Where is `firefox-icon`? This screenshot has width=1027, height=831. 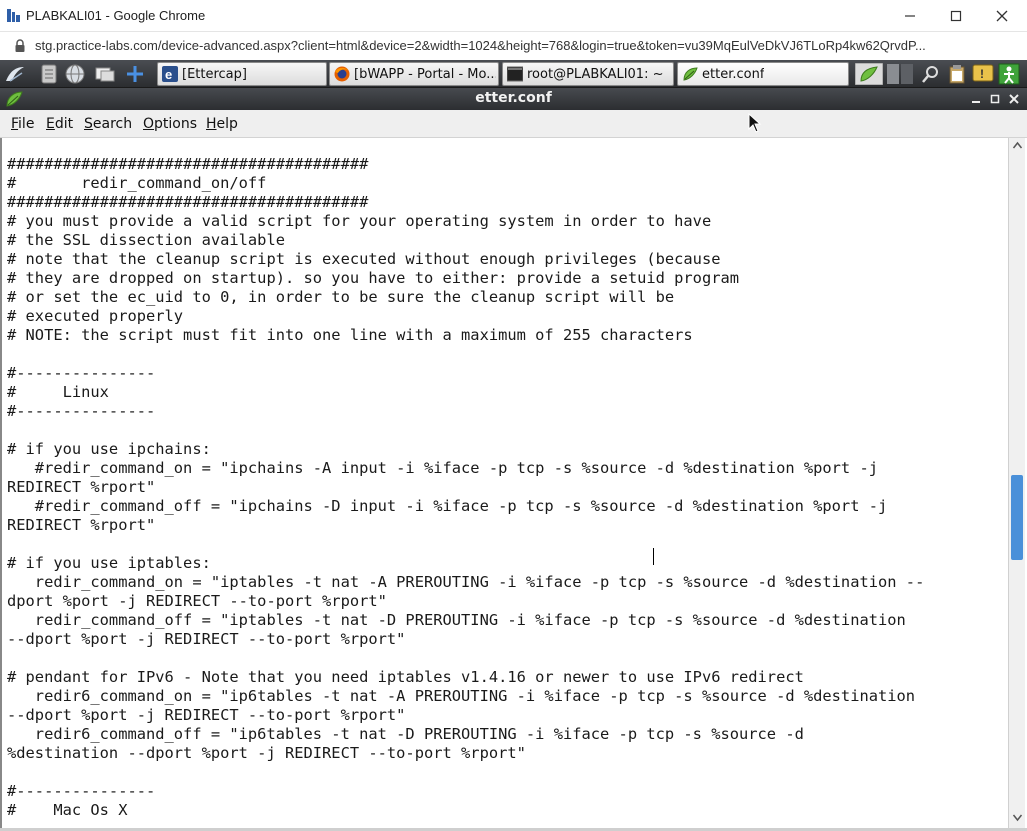
firefox-icon is located at coordinates (342, 74).